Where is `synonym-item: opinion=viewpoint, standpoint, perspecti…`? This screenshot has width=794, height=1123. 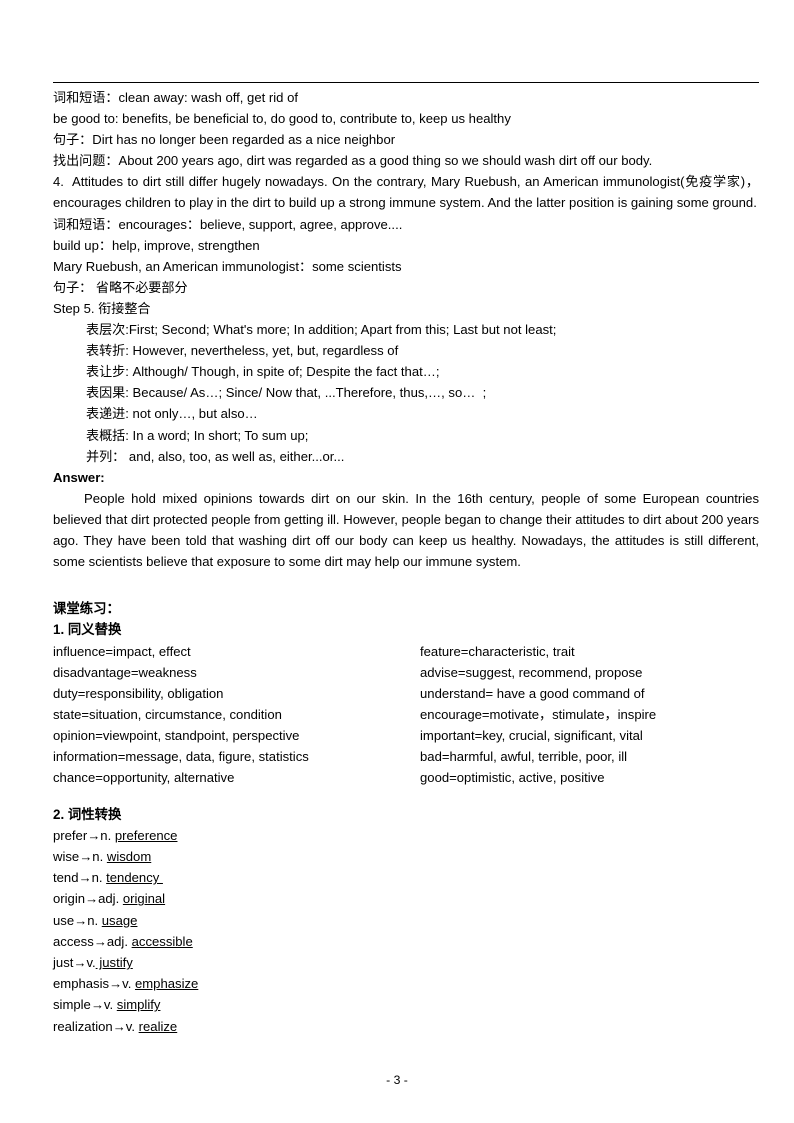
synonym-item: opinion=viewpoint, standpoint, perspecti… is located at coordinates (176, 735).